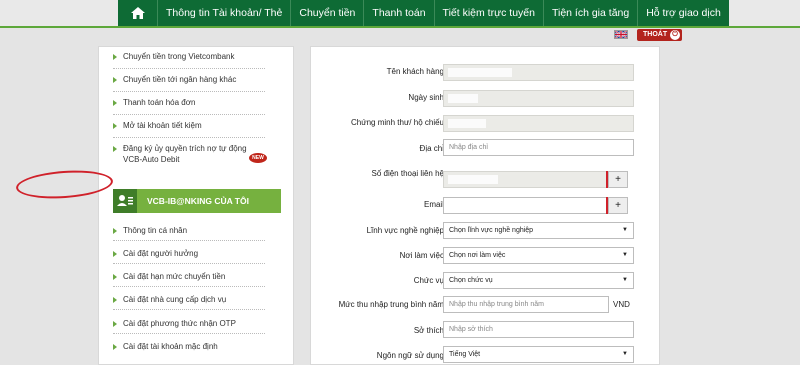 The height and width of the screenshot is (365, 800). What do you see at coordinates (655, 34) in the screenshot?
I see `logout-label: THOÁT` at bounding box center [655, 34].